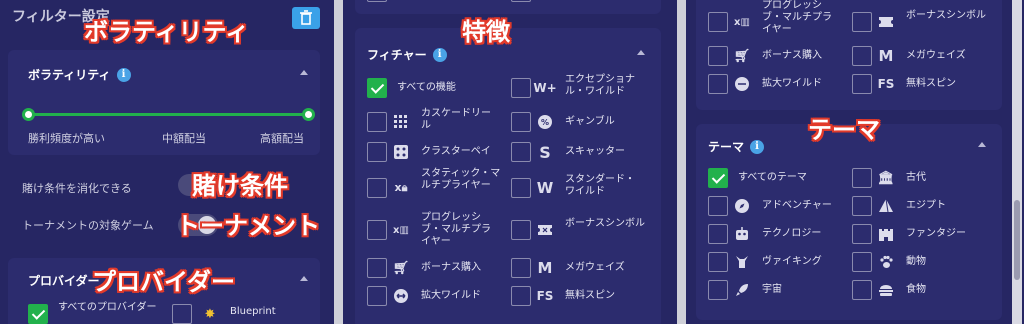  I want to click on volatility-label-low: 勝利頻度が高い, so click(66, 138).